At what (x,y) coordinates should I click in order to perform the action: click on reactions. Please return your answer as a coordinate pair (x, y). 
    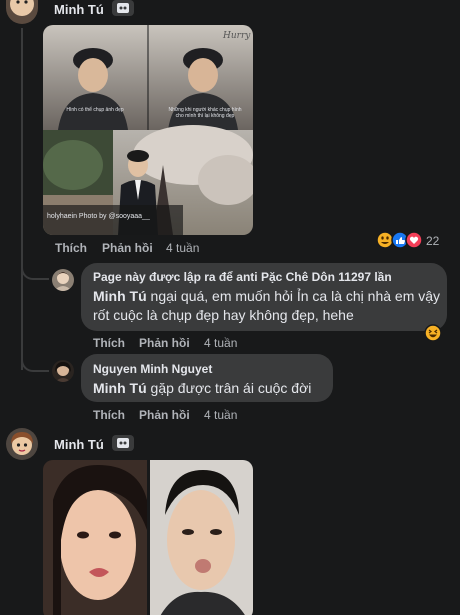
    Looking at the image, I should click on (399, 240).